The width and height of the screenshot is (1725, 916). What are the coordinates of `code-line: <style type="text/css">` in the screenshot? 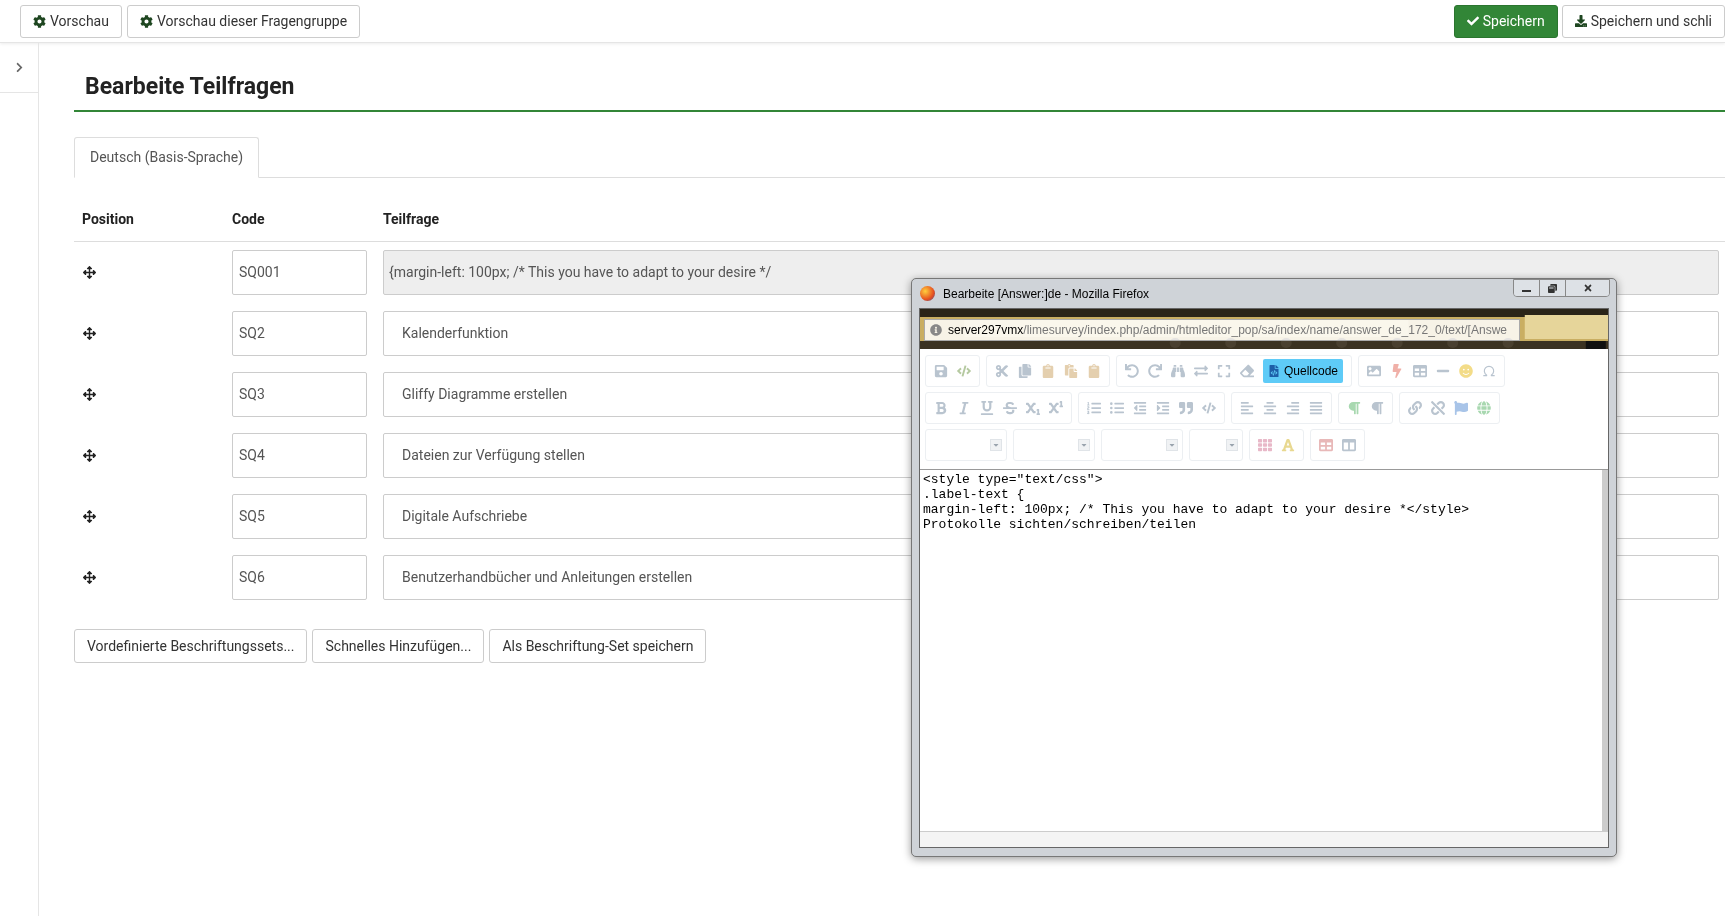 It's located at (1013, 479).